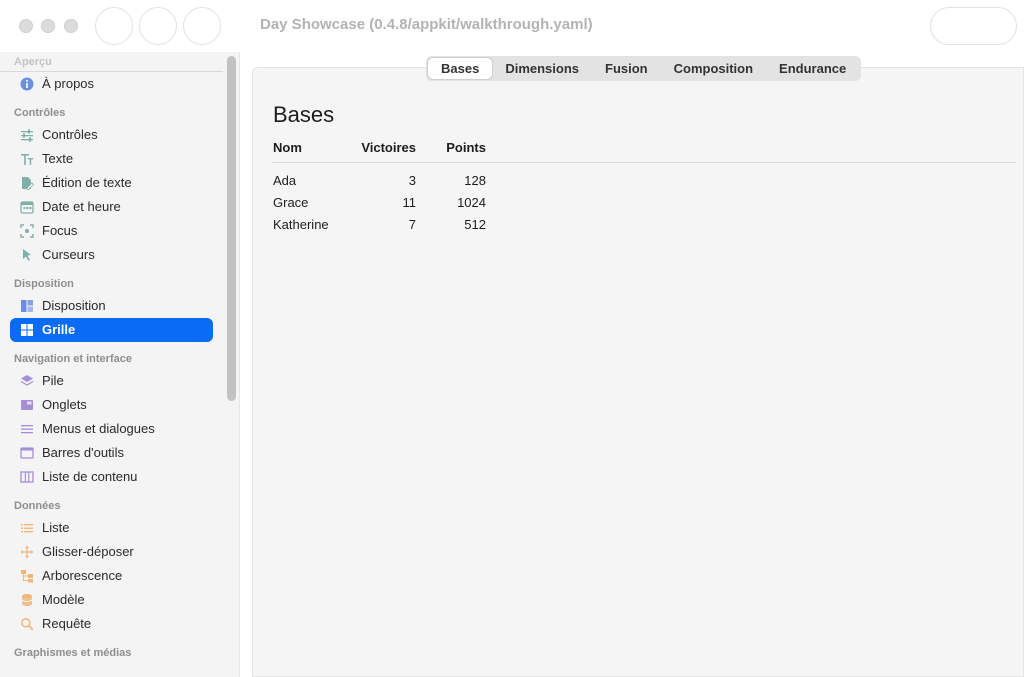 The height and width of the screenshot is (677, 1024). What do you see at coordinates (111, 84) in the screenshot?
I see `sidebar-item-a-propos: À propos` at bounding box center [111, 84].